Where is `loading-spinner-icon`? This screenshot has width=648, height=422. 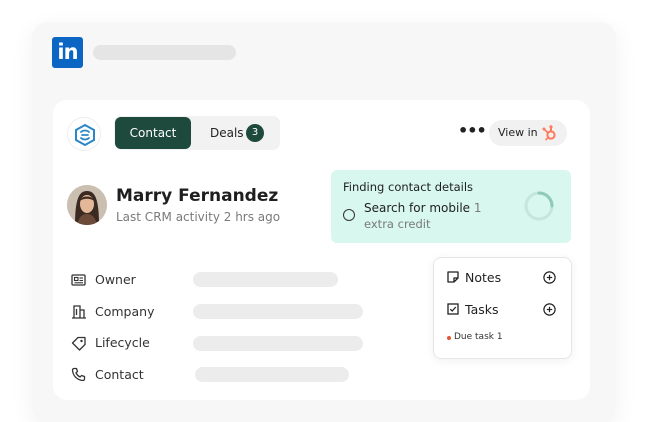
loading-spinner-icon is located at coordinates (539, 206).